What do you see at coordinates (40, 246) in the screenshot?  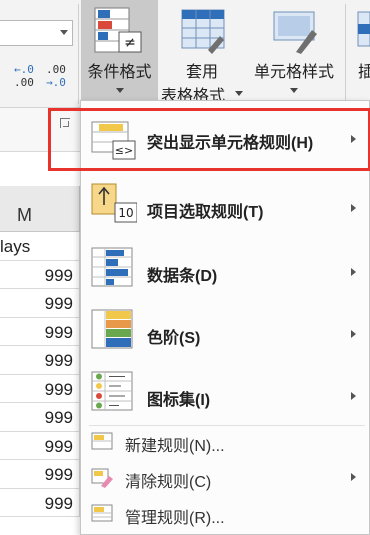 I see `table-cell: lays` at bounding box center [40, 246].